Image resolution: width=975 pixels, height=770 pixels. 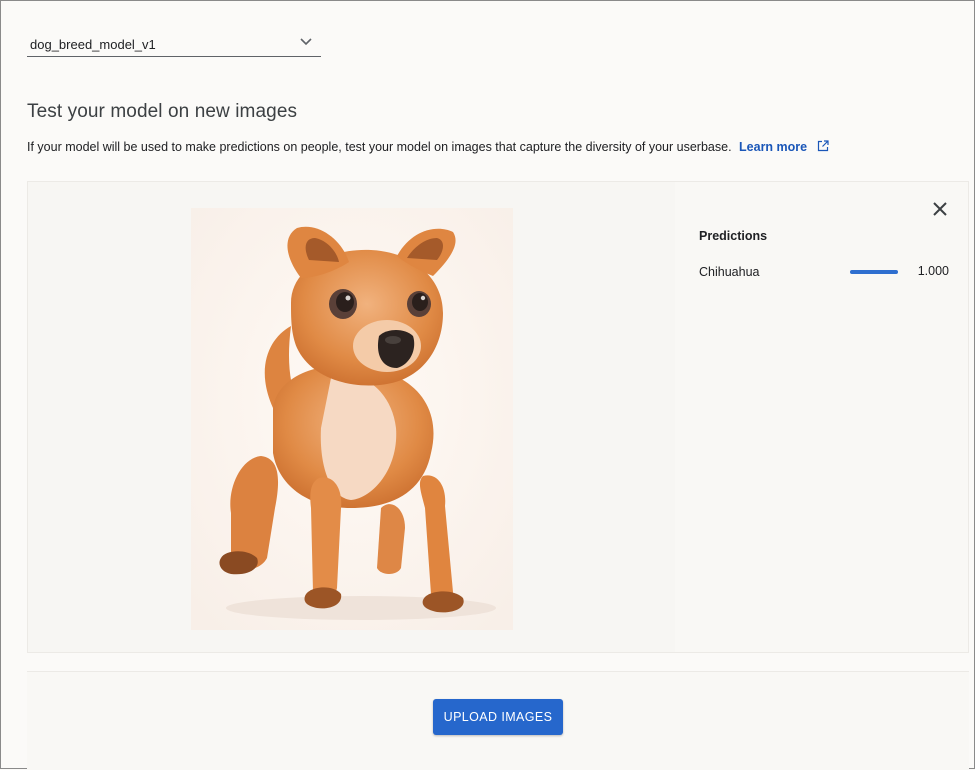 I want to click on learn-more-link: Learn more, so click(x=773, y=147).